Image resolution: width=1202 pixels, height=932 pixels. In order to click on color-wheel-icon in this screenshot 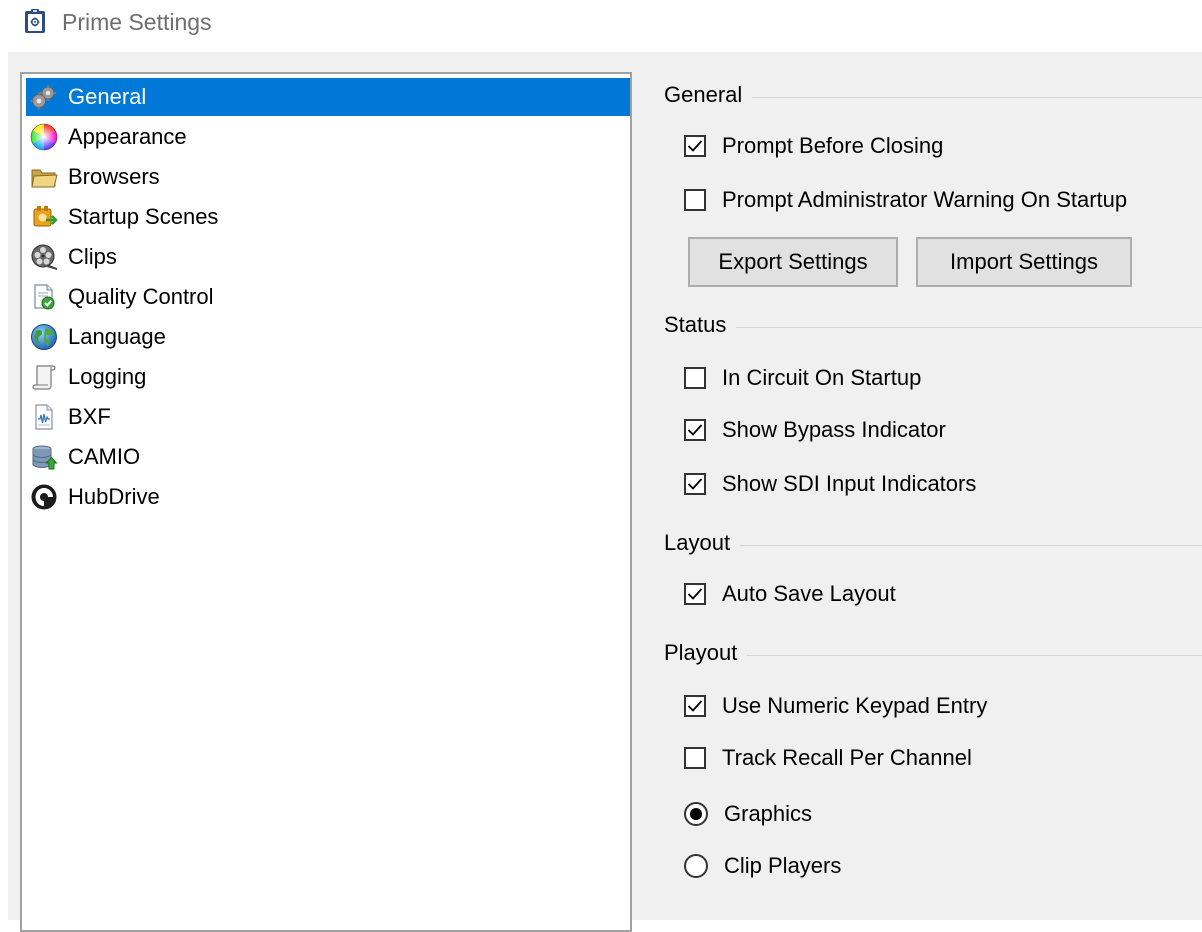, I will do `click(44, 137)`.